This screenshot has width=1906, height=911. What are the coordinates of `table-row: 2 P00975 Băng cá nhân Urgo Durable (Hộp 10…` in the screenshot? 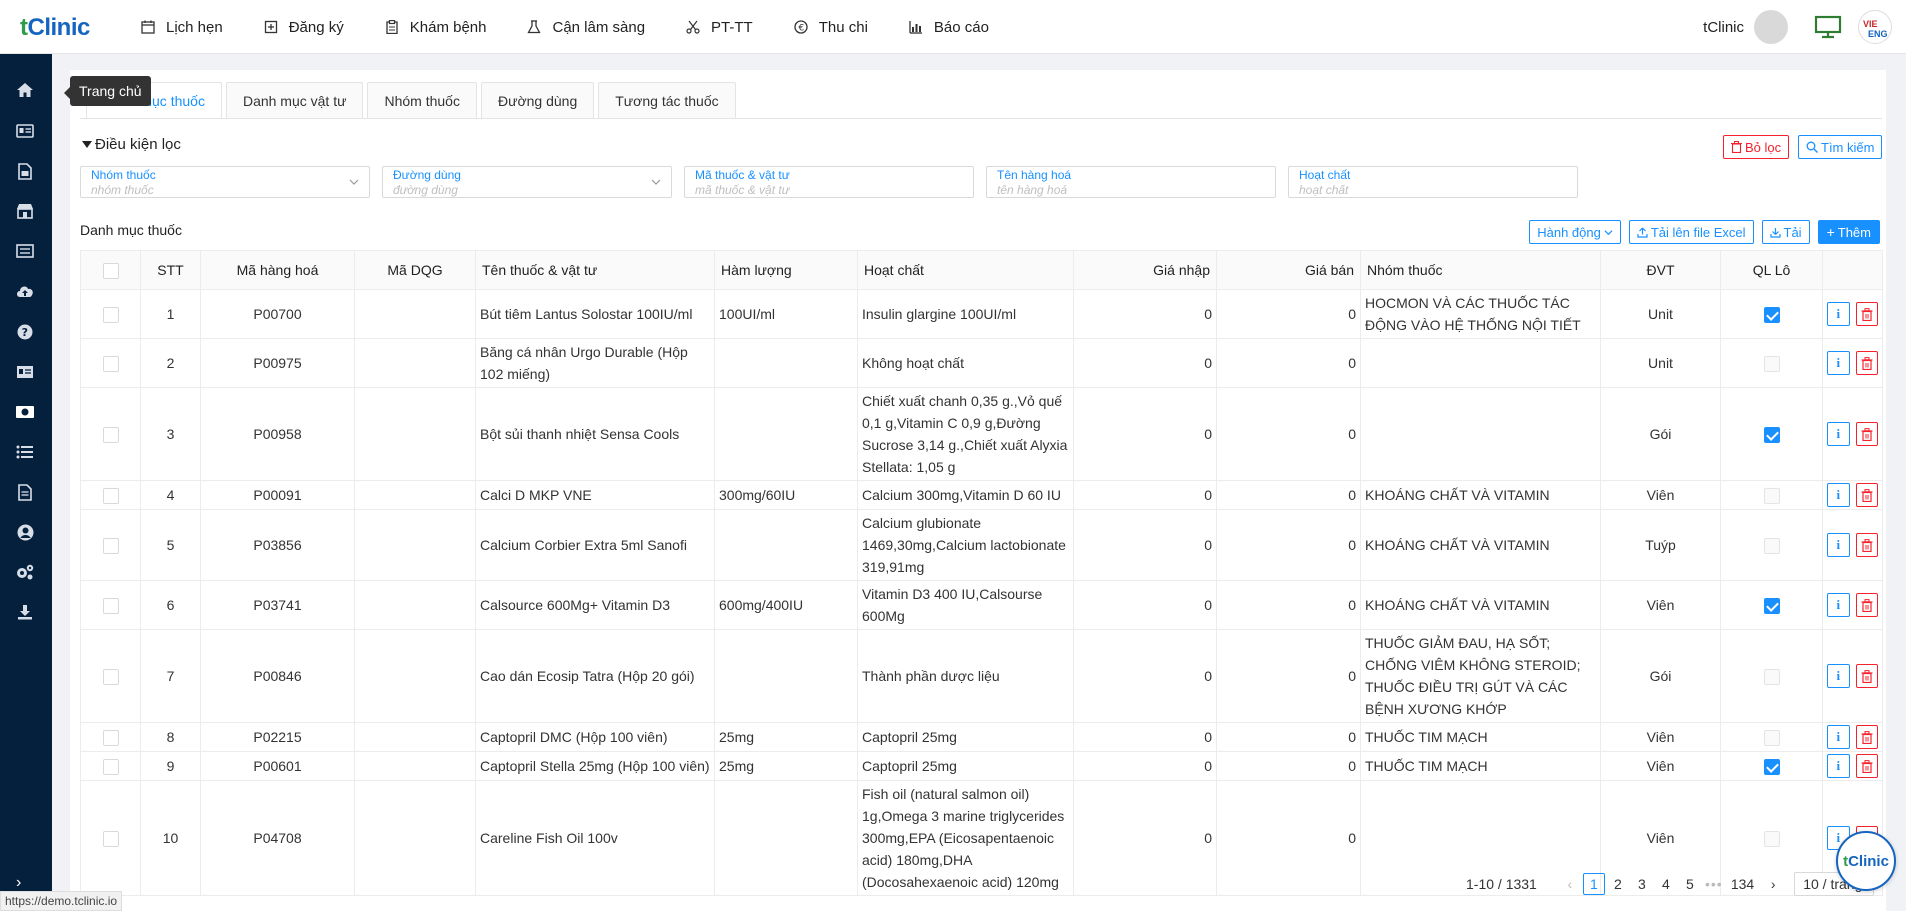 It's located at (981, 363).